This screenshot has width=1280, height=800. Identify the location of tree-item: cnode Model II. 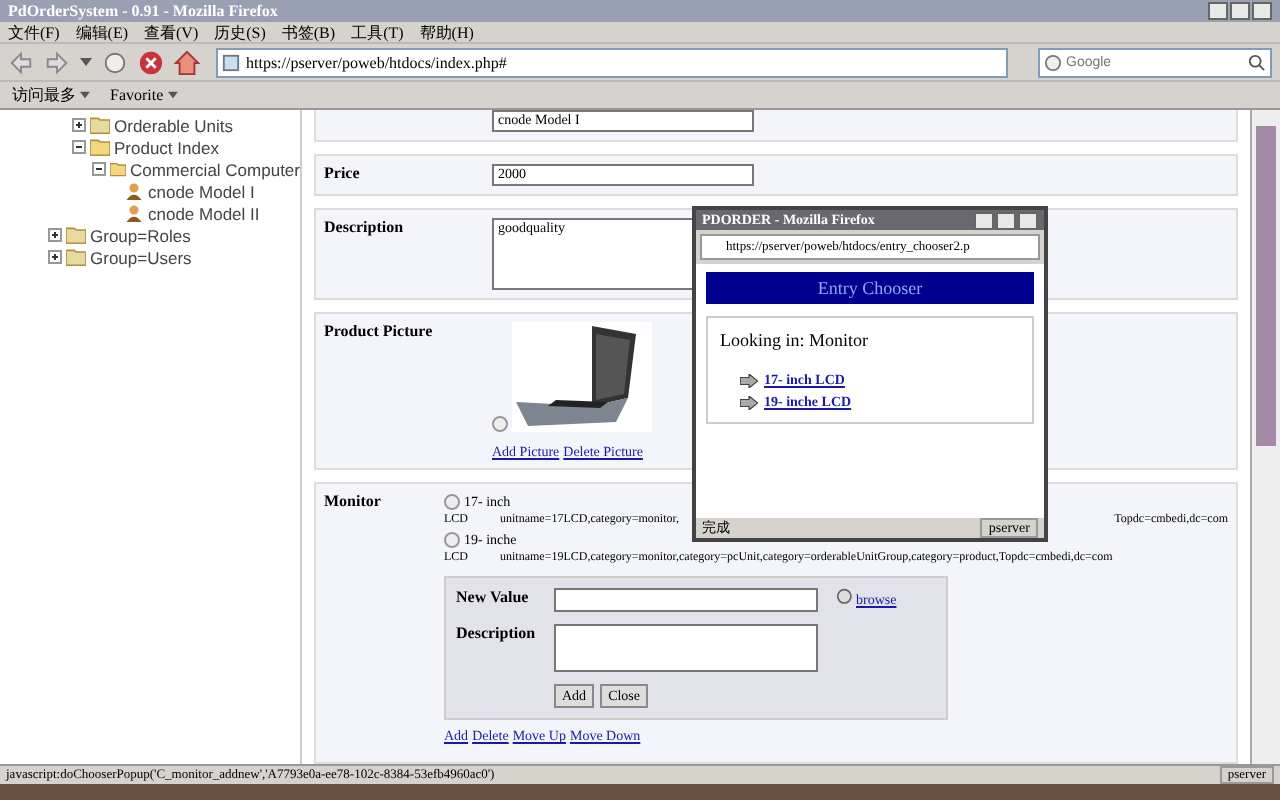
(204, 213).